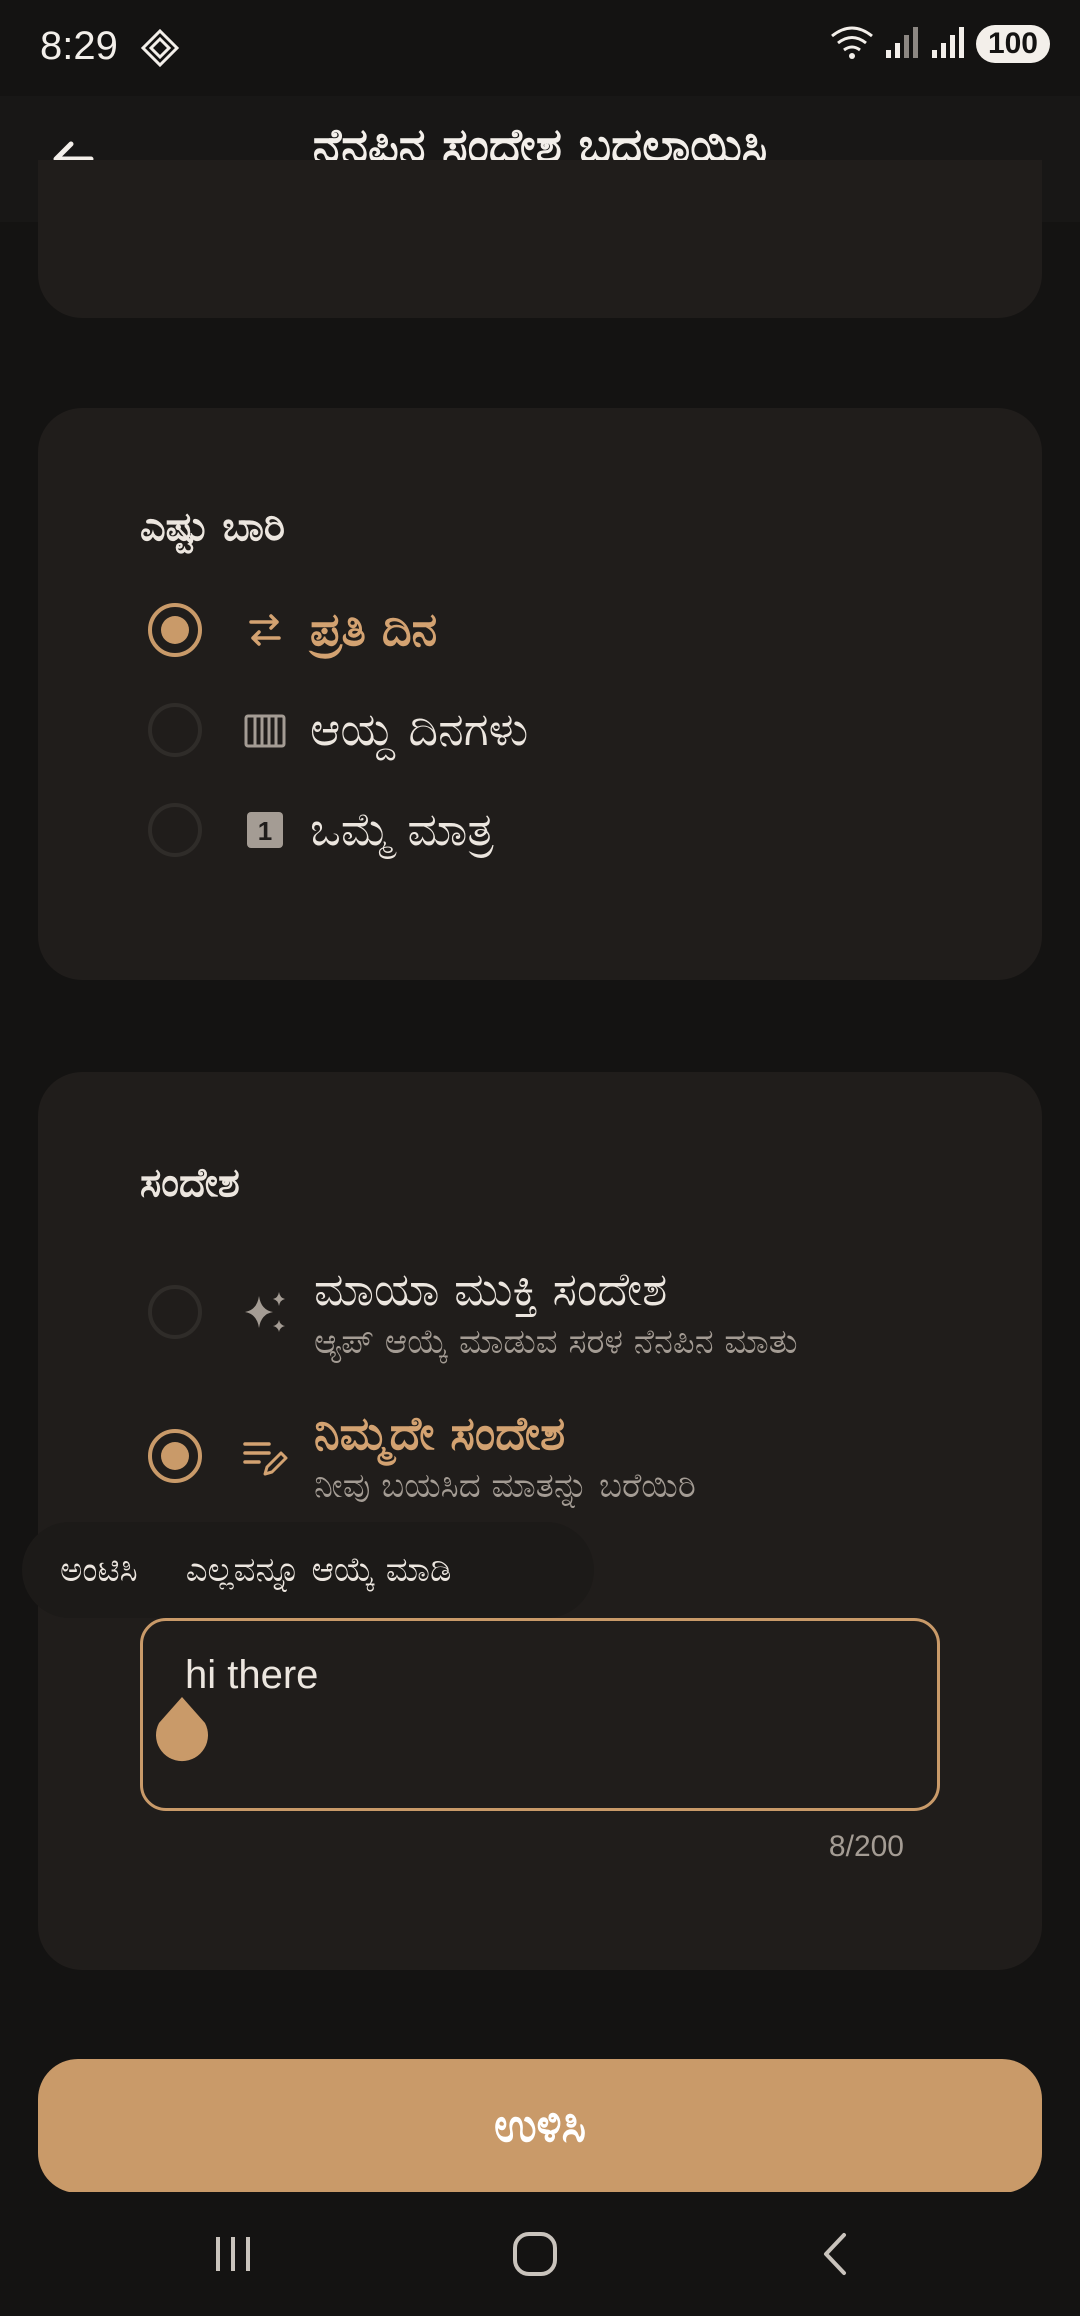 The height and width of the screenshot is (2316, 1080). I want to click on text-cursor-handle, so click(182, 1728).